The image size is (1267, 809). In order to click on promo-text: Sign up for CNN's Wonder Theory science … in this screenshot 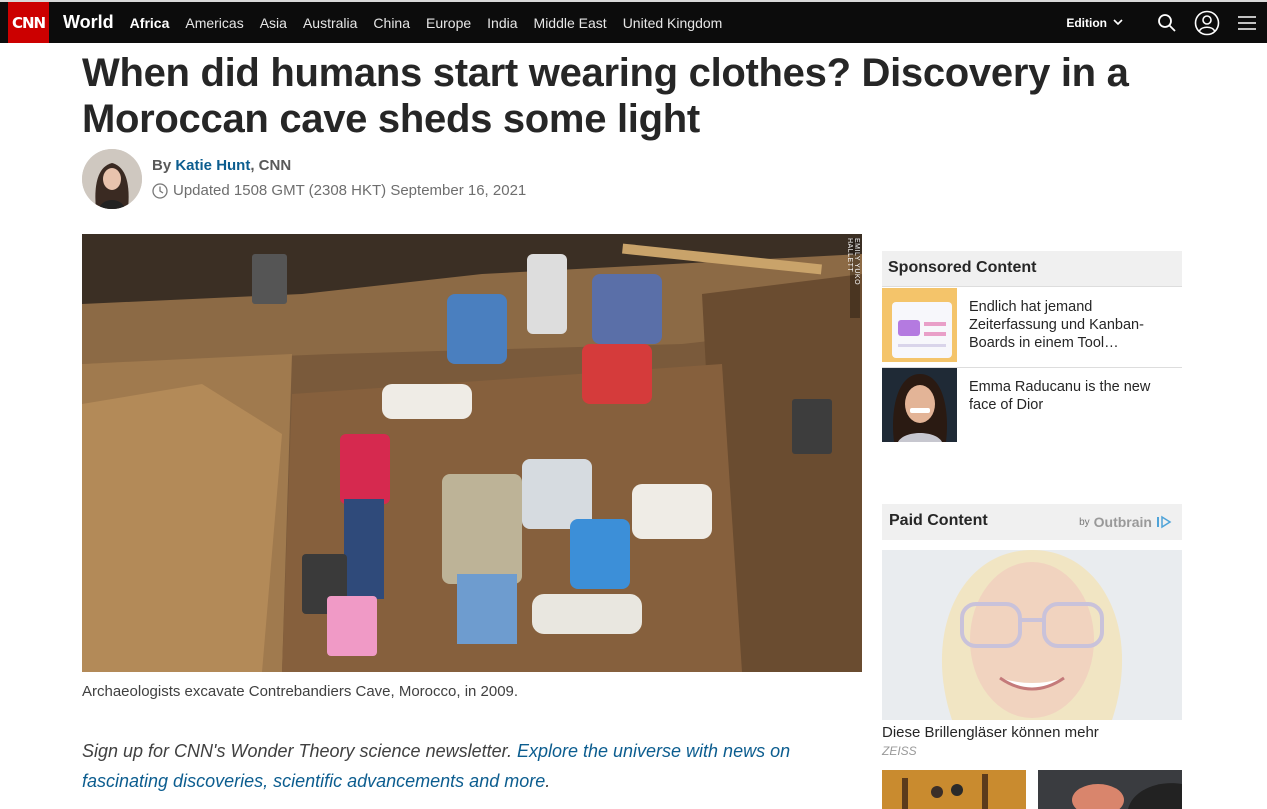, I will do `click(299, 751)`.